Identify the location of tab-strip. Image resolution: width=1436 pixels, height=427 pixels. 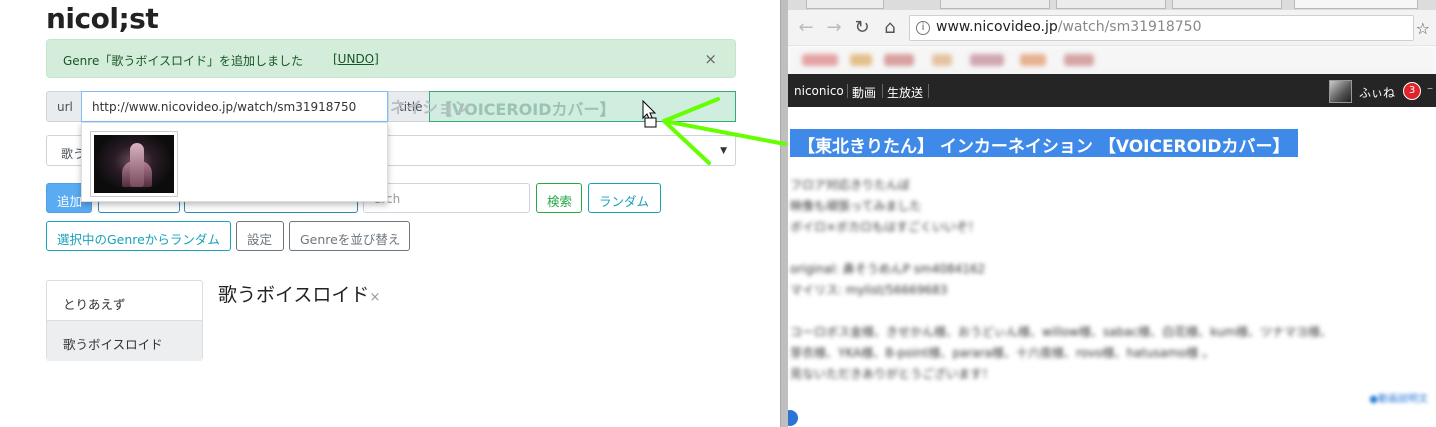
(1112, 5).